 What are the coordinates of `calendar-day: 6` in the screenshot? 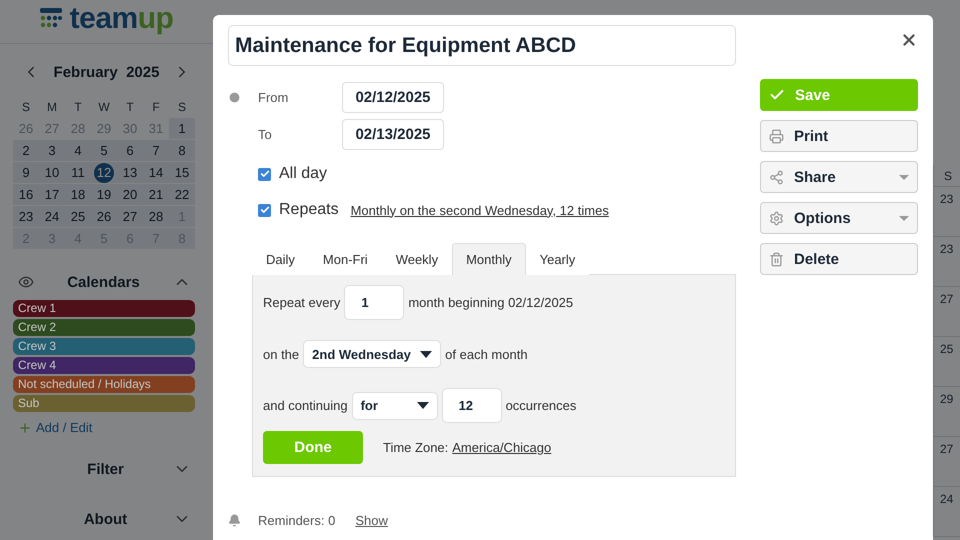 It's located at (130, 151).